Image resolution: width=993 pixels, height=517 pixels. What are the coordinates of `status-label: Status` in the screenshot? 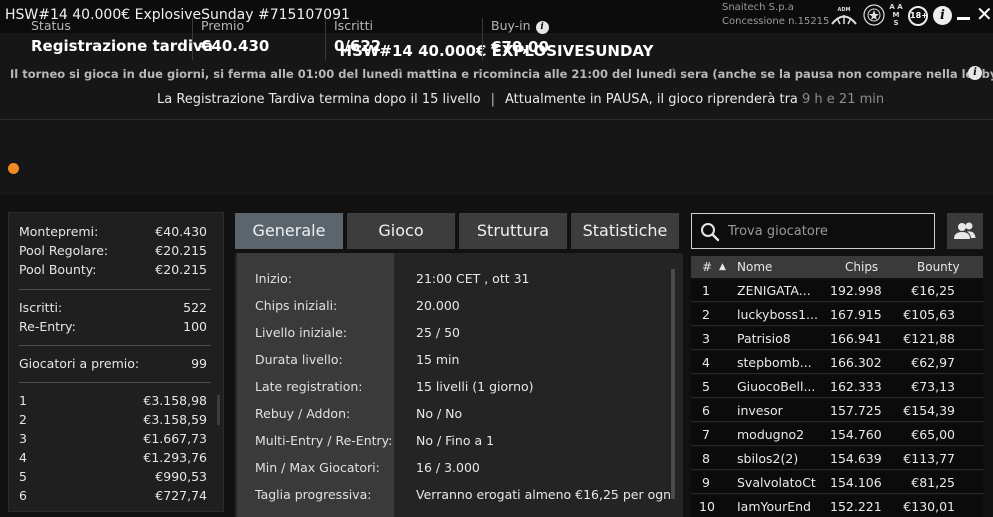 It's located at (51, 25).